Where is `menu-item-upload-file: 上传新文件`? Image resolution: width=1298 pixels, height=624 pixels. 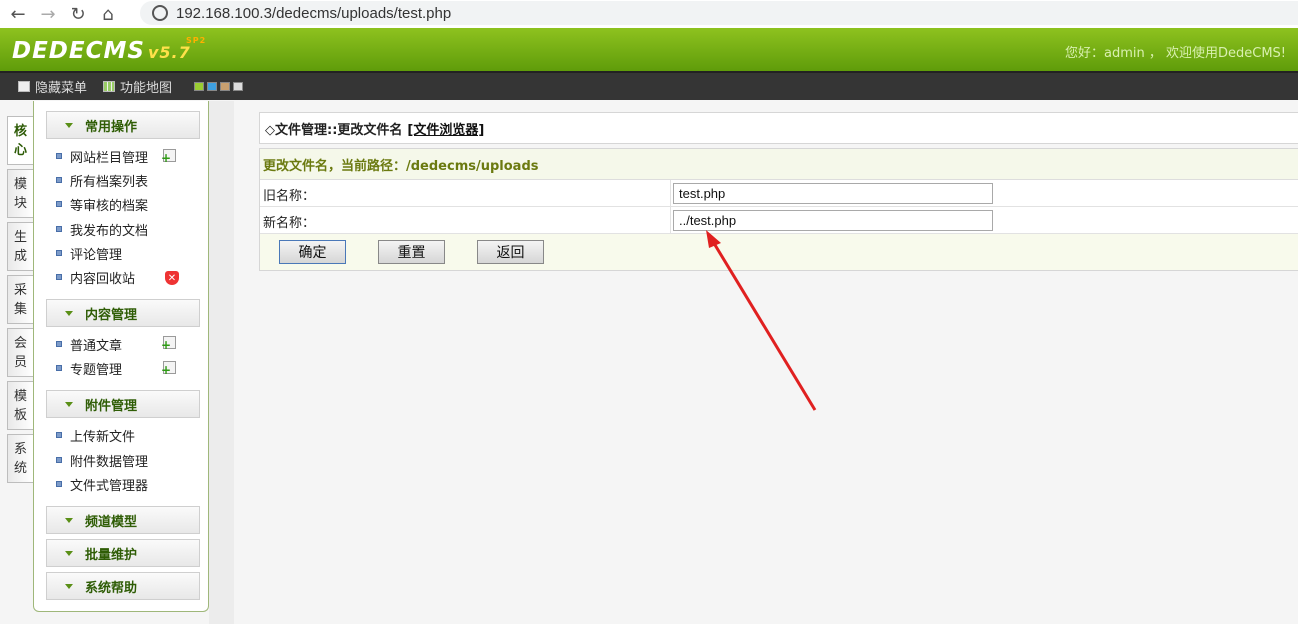
menu-item-upload-file: 上传新文件 is located at coordinates (95, 435).